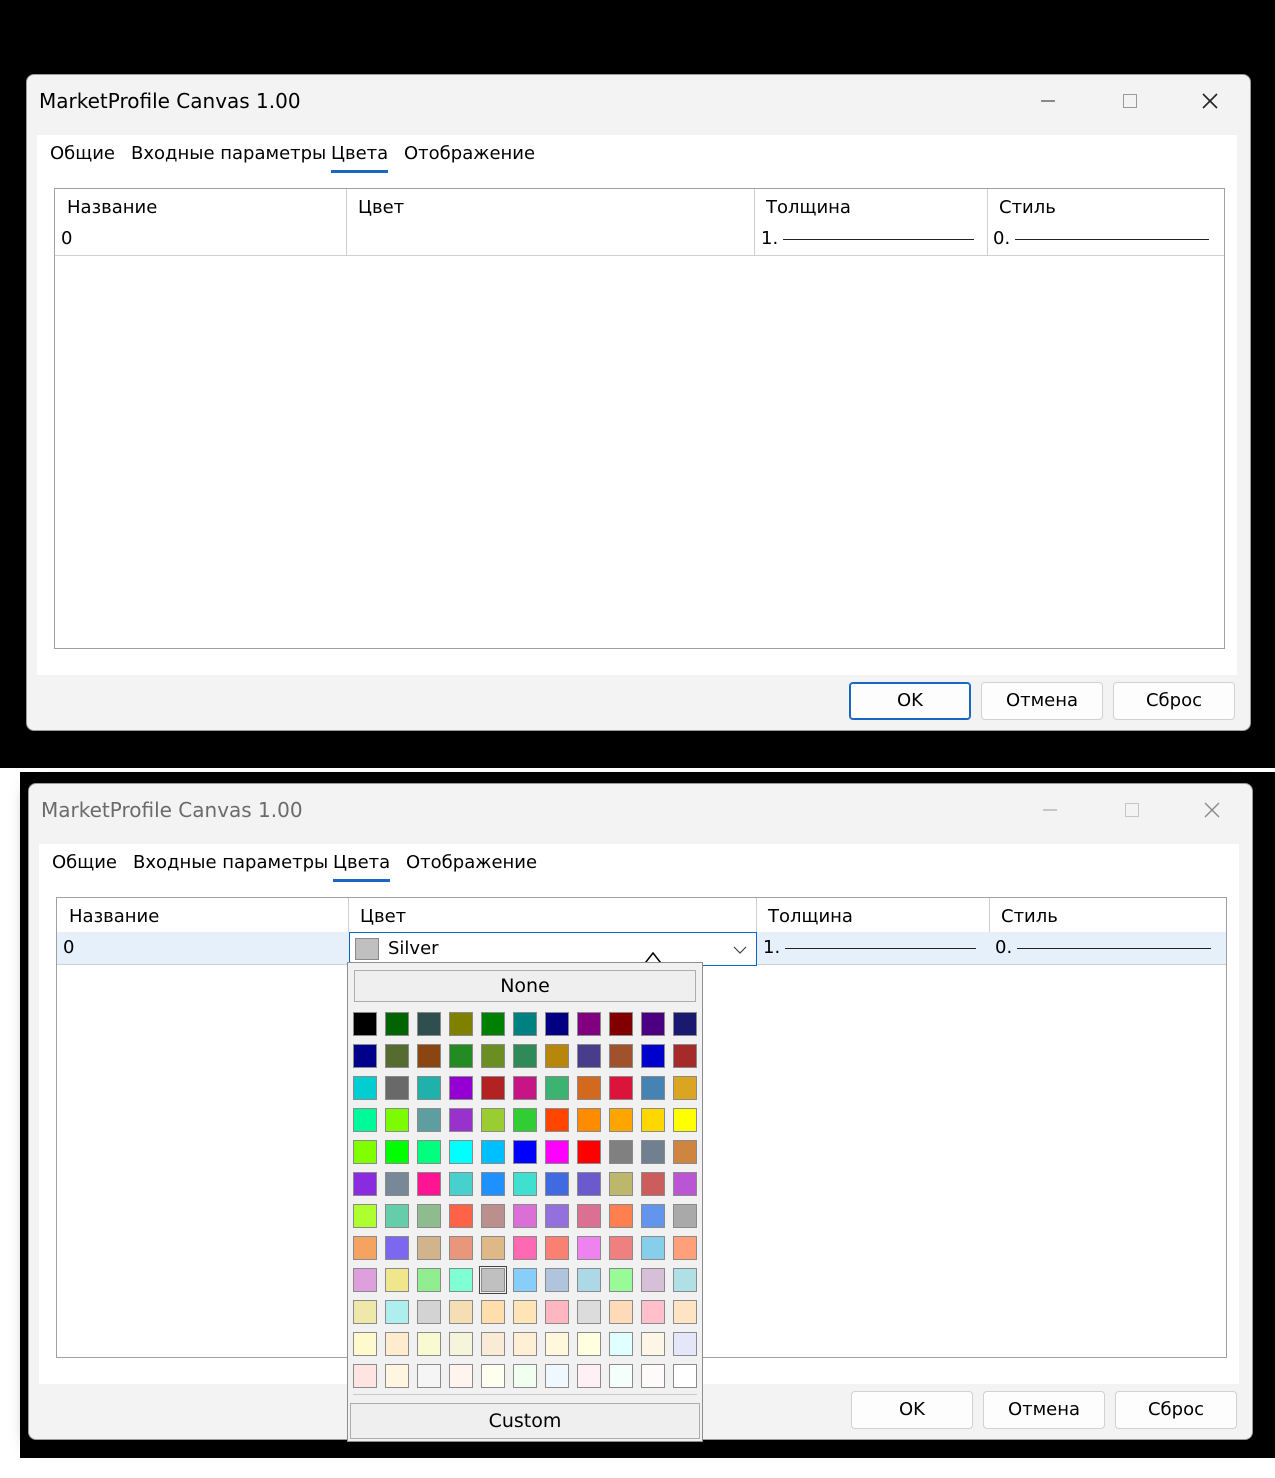 Image resolution: width=1275 pixels, height=1478 pixels. What do you see at coordinates (912, 1410) in the screenshot?
I see `ok-button: OK` at bounding box center [912, 1410].